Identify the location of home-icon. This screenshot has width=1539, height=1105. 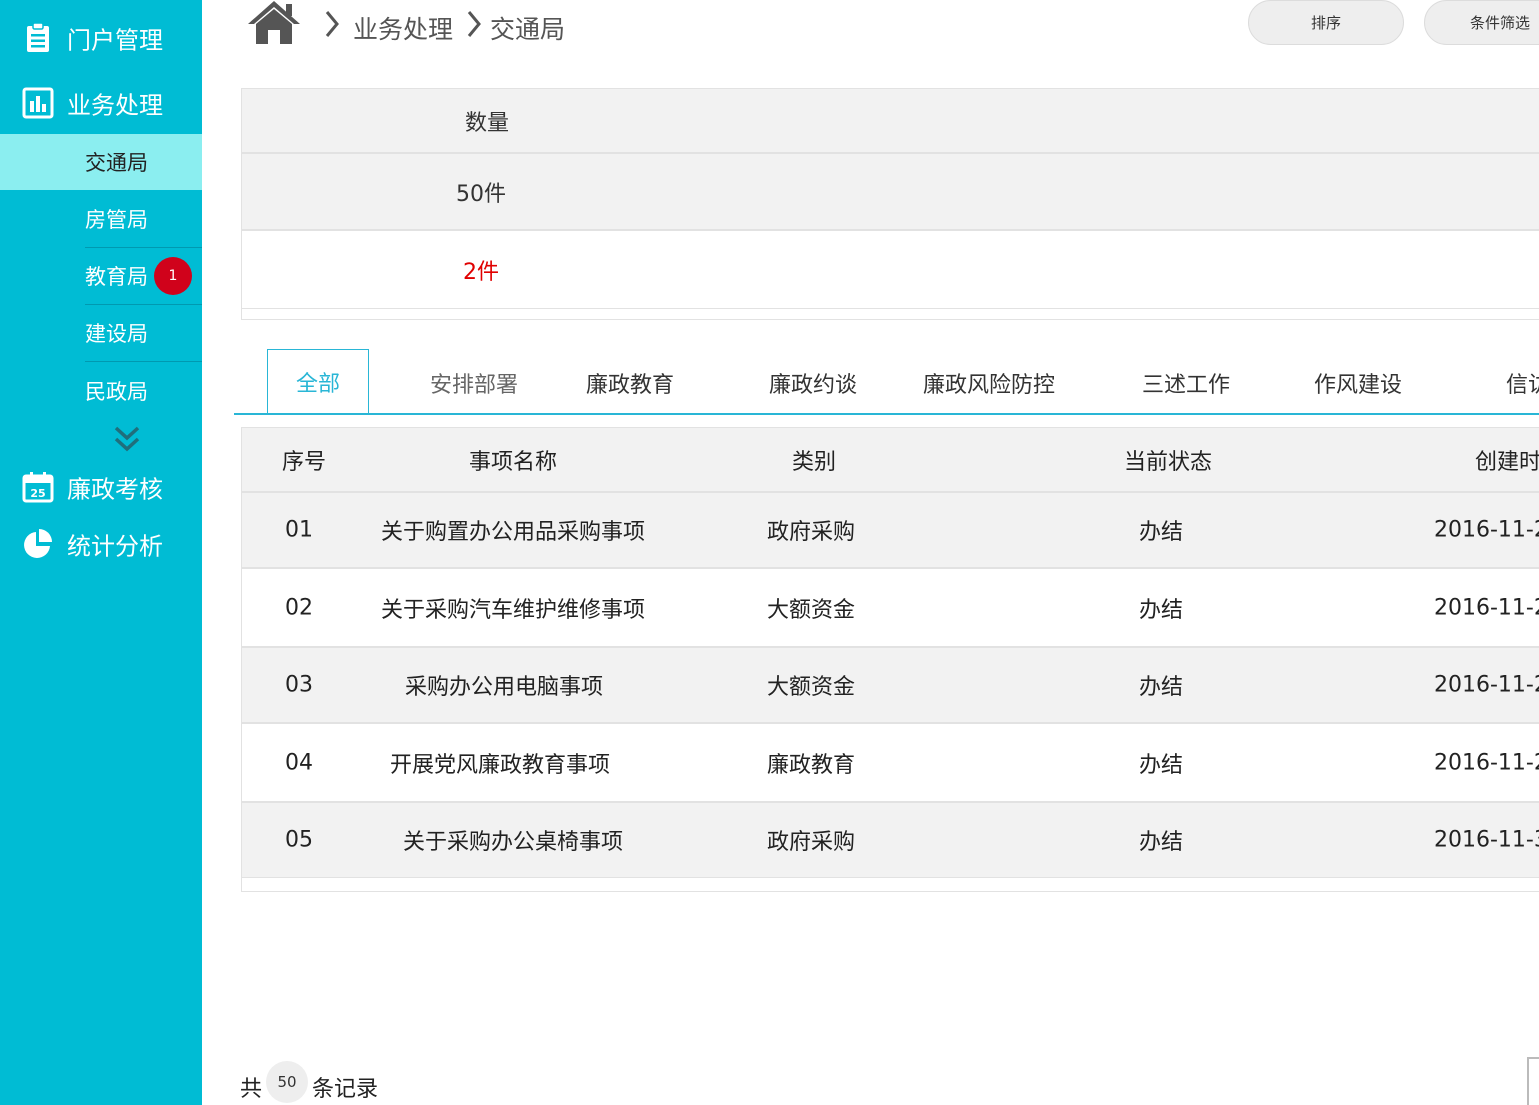
(274, 23).